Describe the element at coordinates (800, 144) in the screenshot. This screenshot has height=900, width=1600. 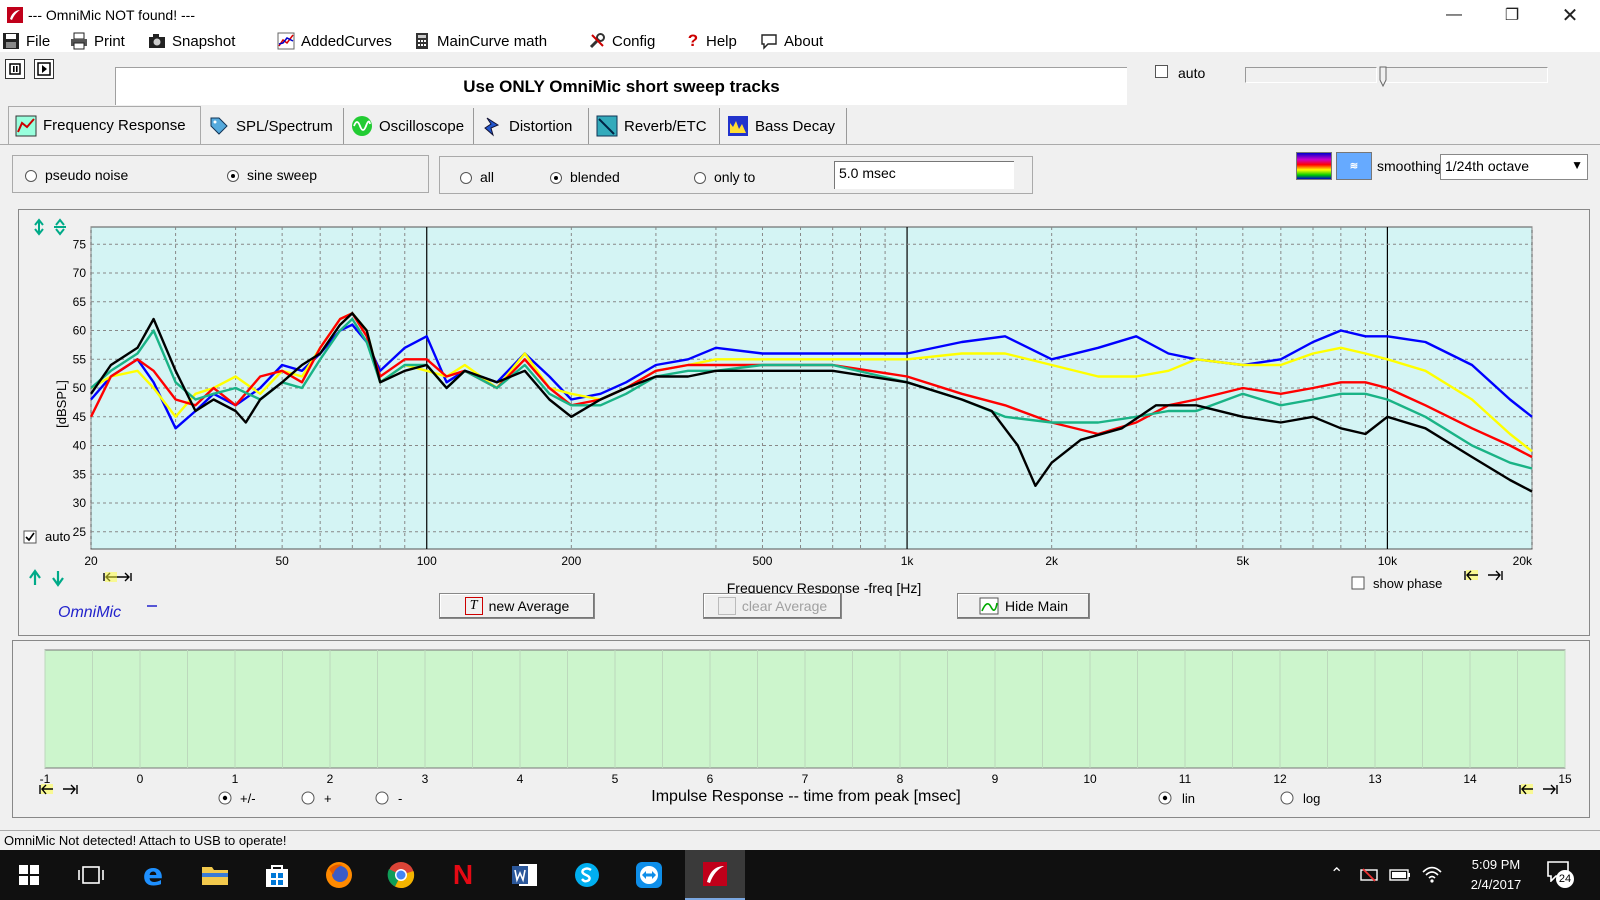
I see `tab-strip-divider` at that location.